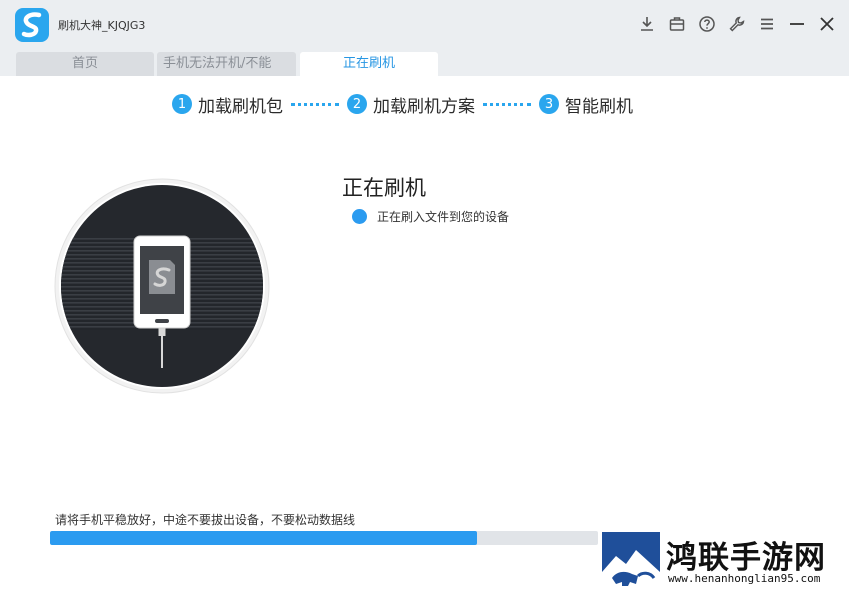  Describe the element at coordinates (767, 24) in the screenshot. I see `menu-icon` at that location.